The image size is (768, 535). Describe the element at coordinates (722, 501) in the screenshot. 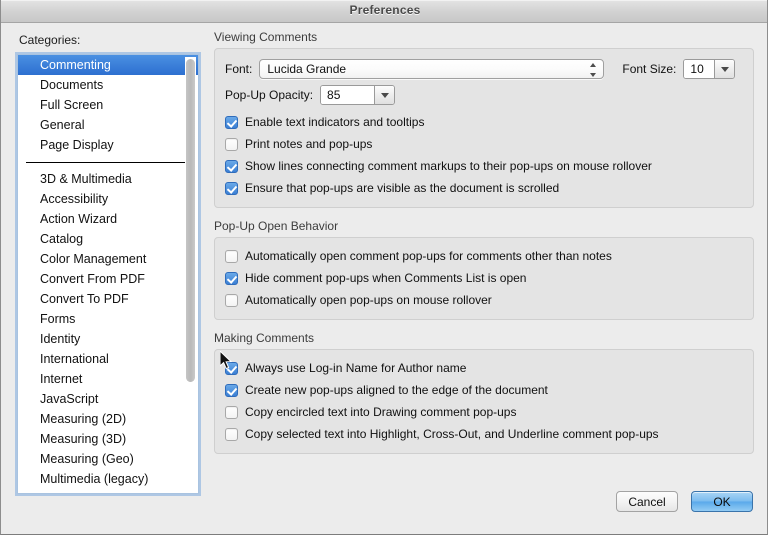

I see `ok-button: OK` at that location.